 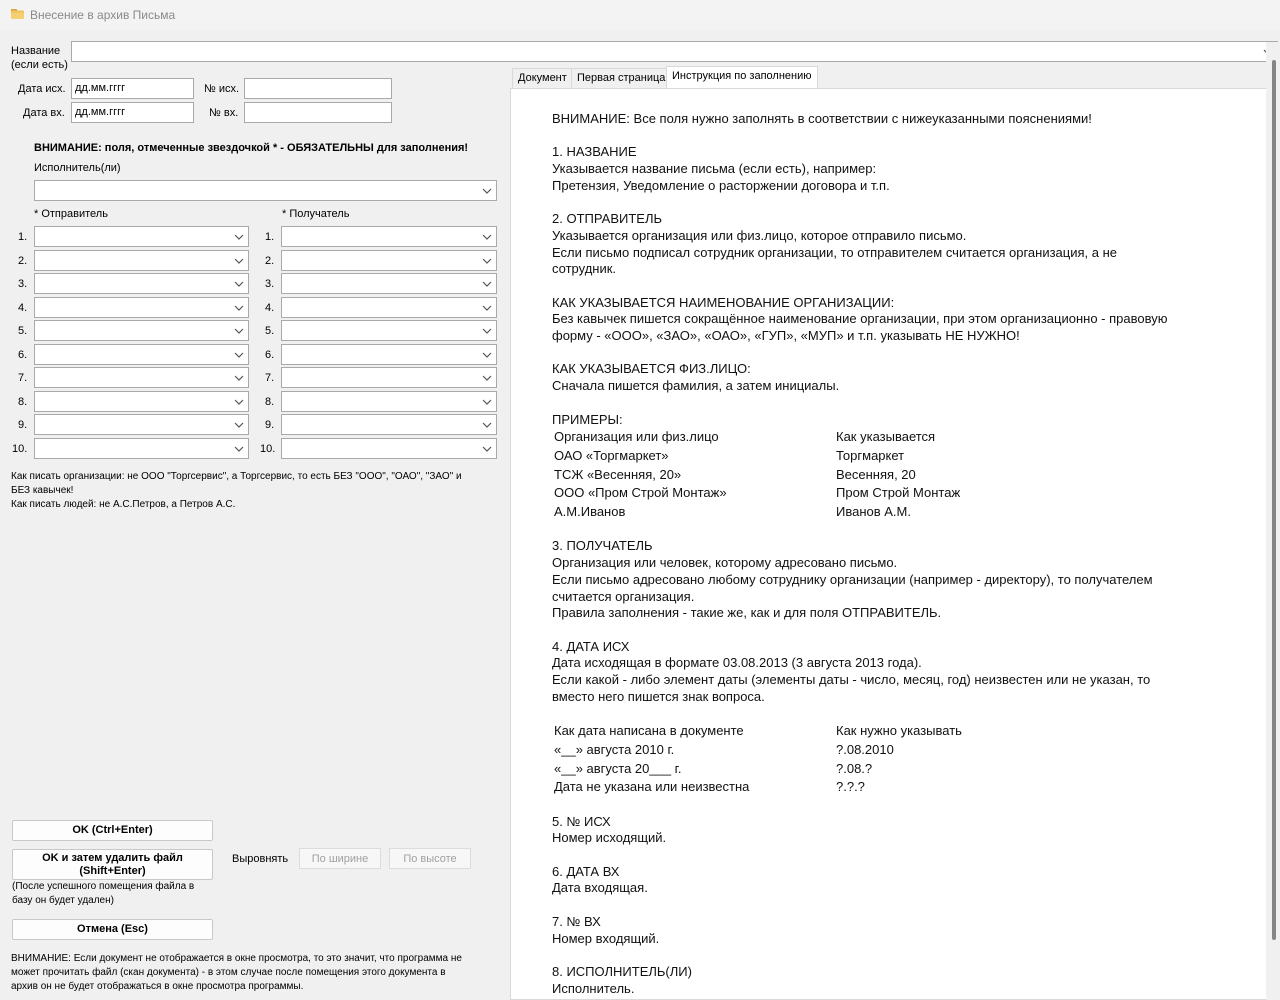 I want to click on folder-icon, so click(x=17, y=14).